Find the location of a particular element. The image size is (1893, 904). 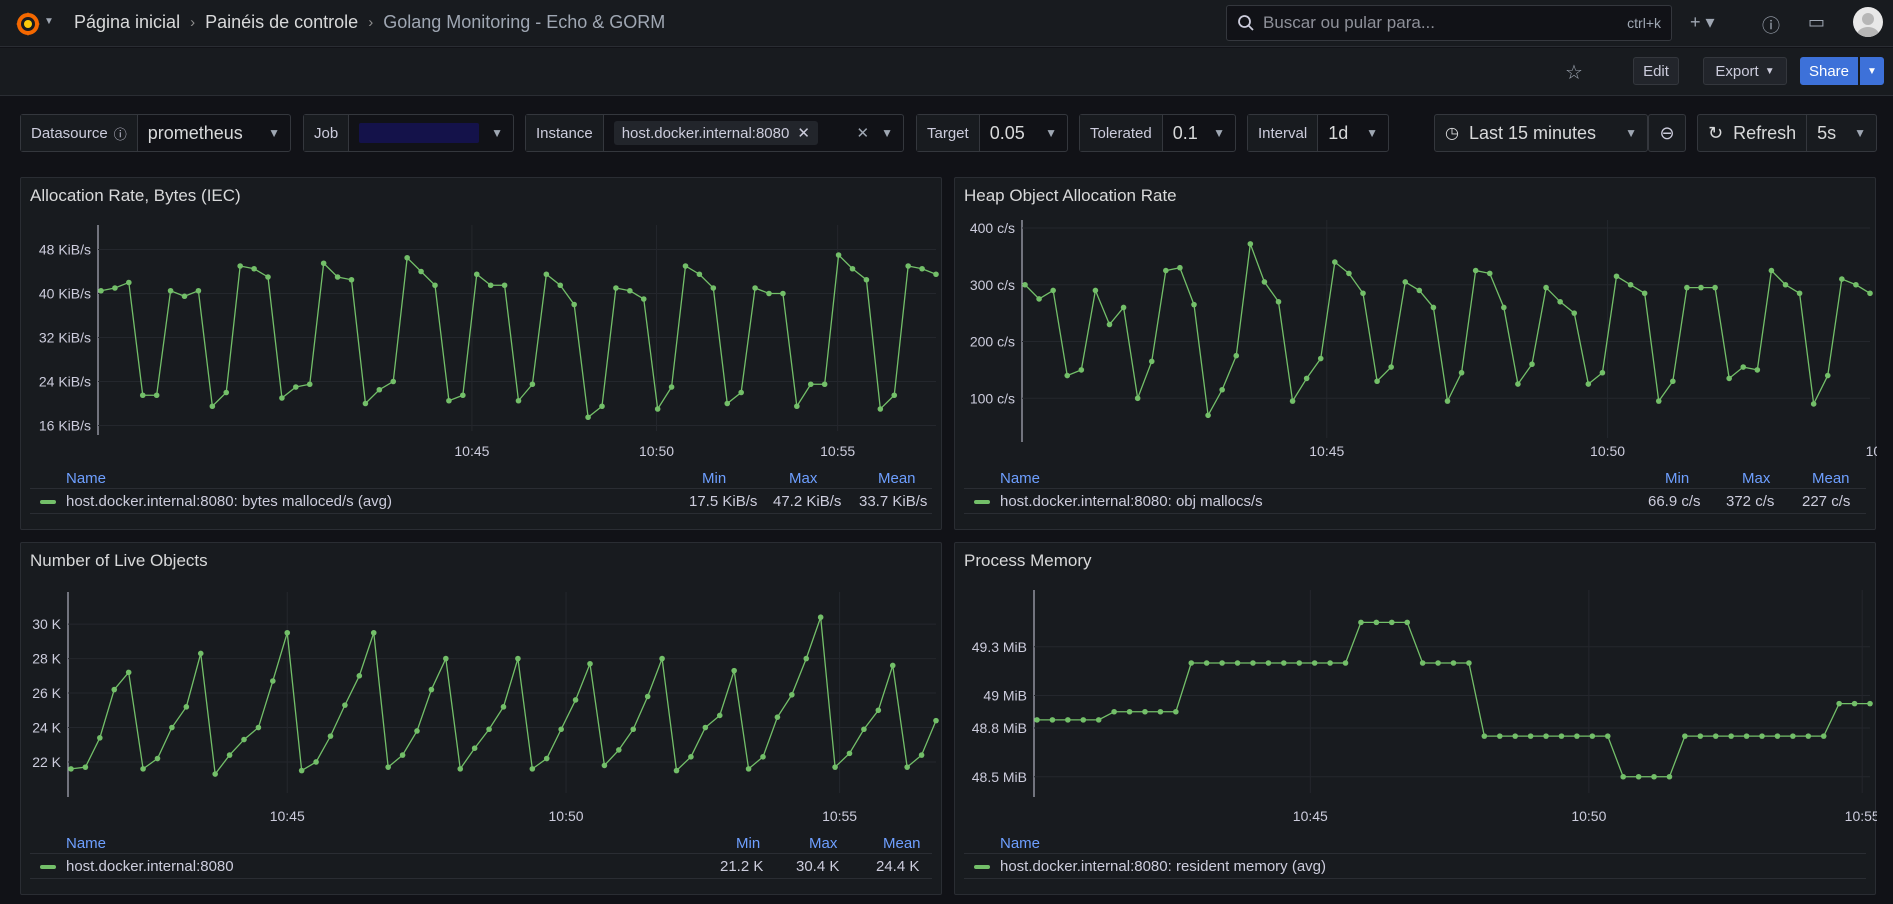

refresh-interval: 5s ▼ is located at coordinates (1841, 133).